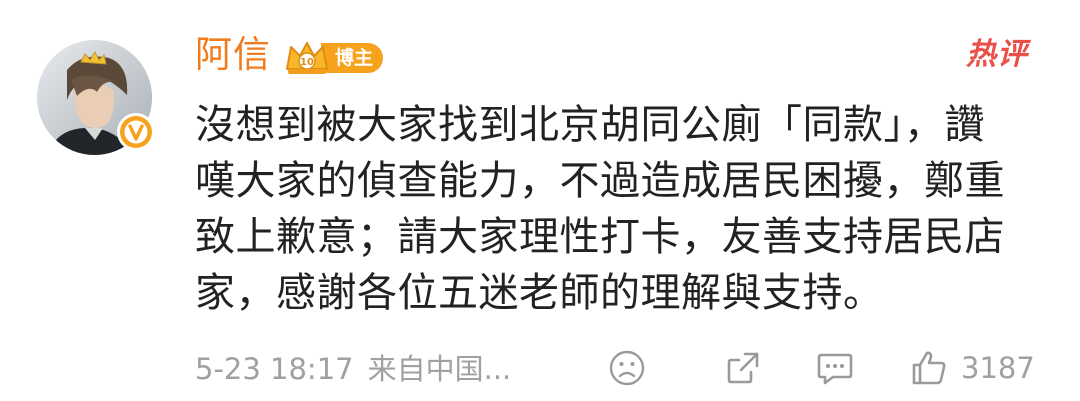  I want to click on emoji-react-button, so click(627, 368).